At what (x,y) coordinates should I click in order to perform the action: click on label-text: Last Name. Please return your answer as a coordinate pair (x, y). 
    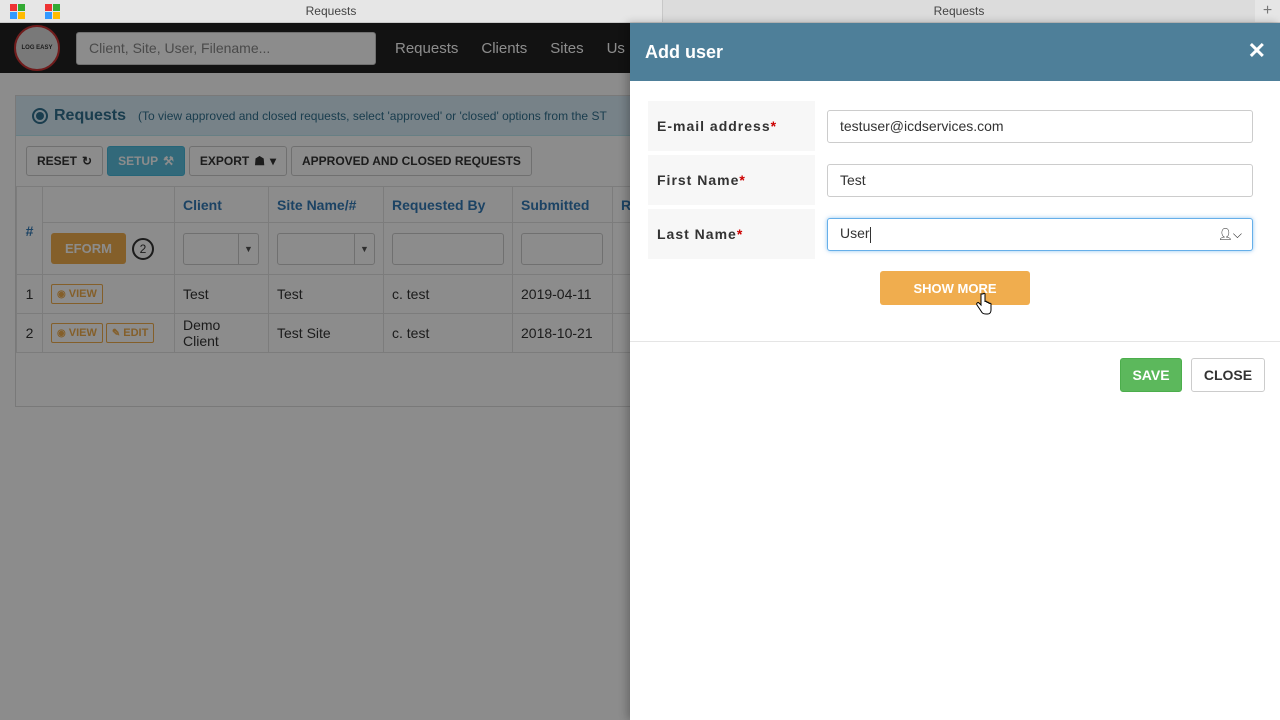
    Looking at the image, I should click on (697, 234).